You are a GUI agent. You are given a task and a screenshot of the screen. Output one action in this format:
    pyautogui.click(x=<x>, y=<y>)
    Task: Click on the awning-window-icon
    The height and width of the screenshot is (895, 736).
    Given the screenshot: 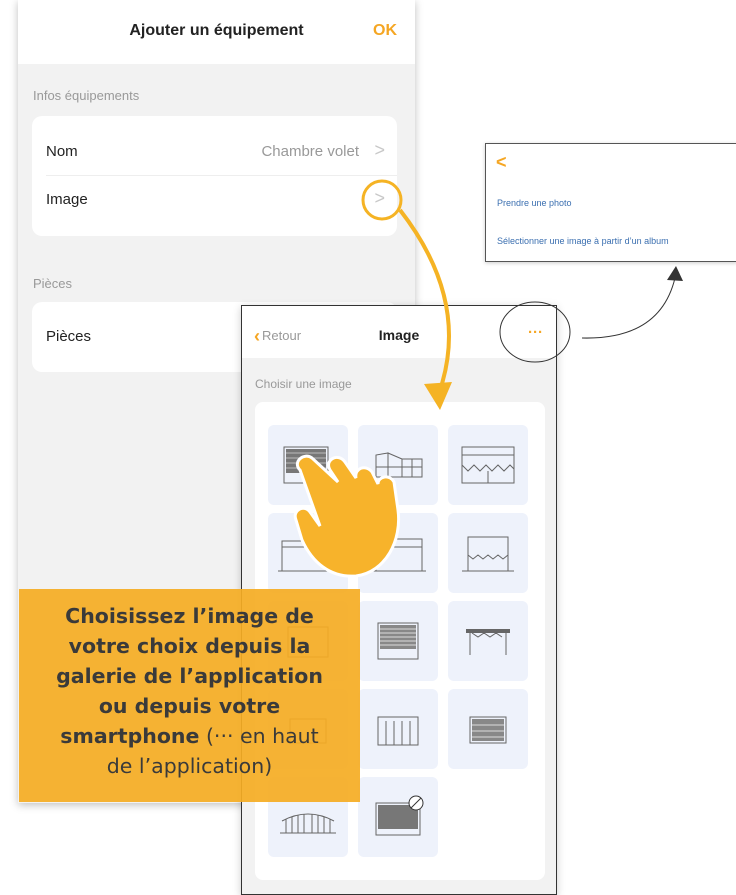 What is the action you would take?
    pyautogui.click(x=488, y=465)
    